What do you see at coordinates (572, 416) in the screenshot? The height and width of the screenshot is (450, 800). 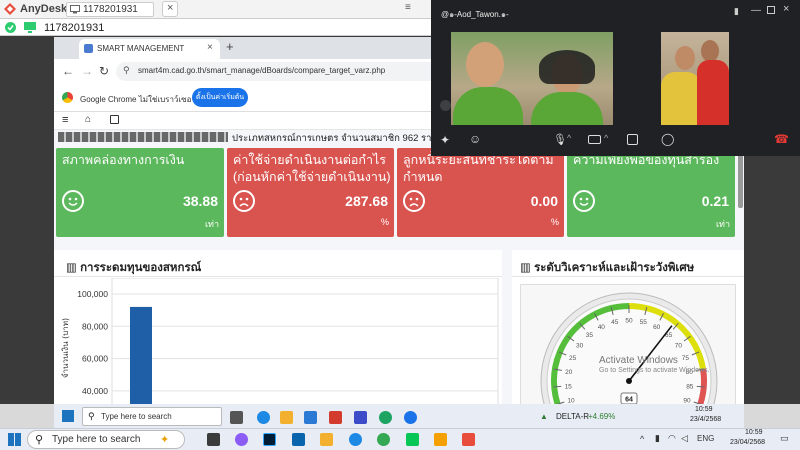 I see `stock-name: DELTA-R` at bounding box center [572, 416].